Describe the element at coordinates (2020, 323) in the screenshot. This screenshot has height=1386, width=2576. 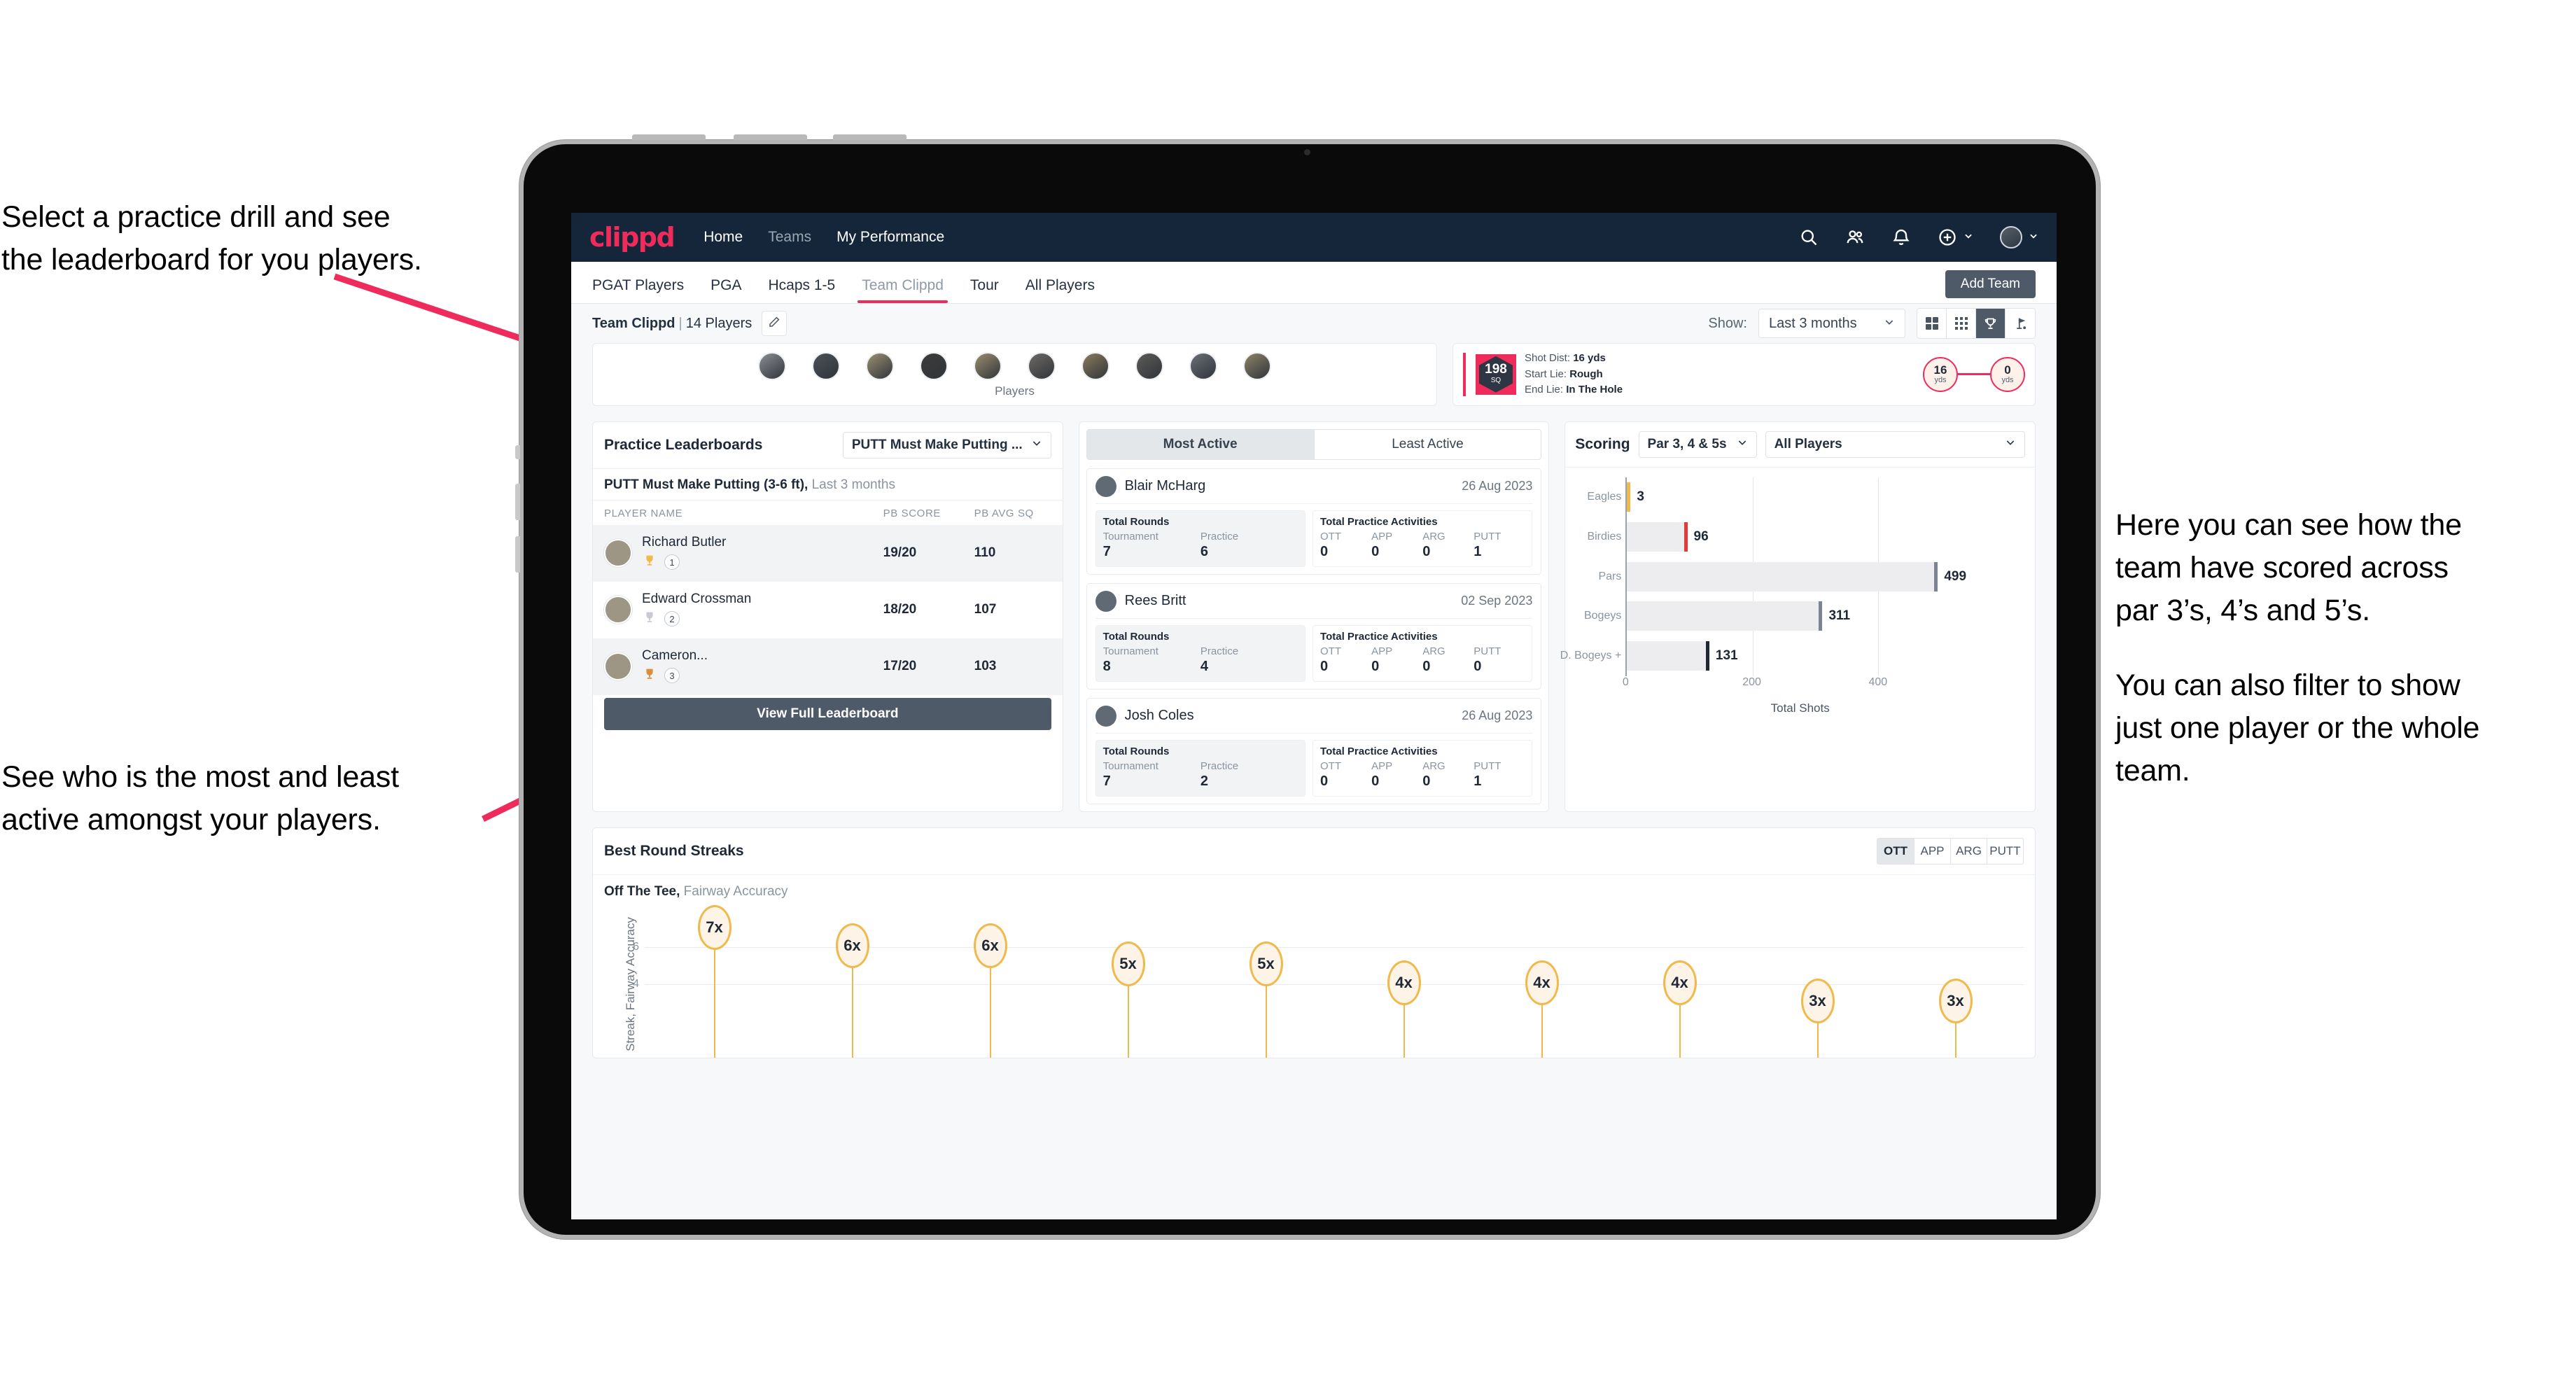
I see `flag-icon` at that location.